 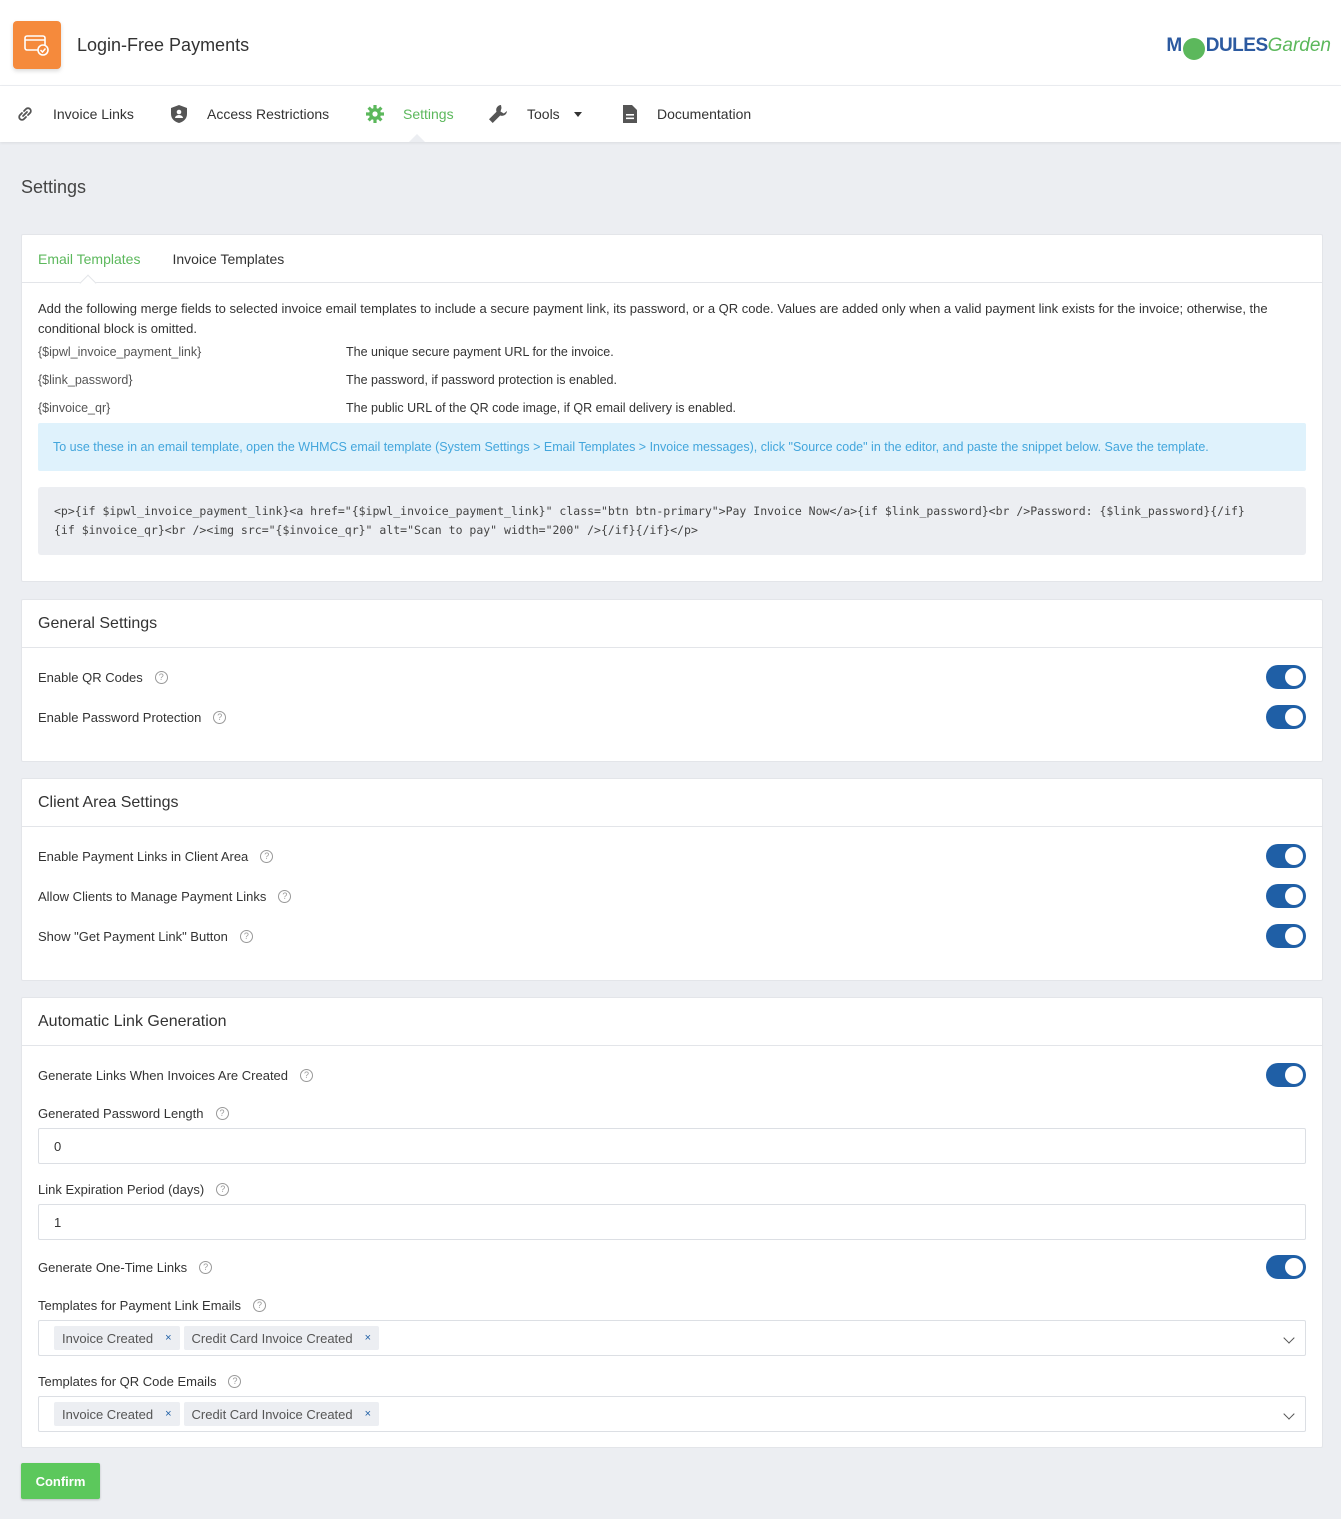 What do you see at coordinates (179, 114) in the screenshot?
I see `shield-icon` at bounding box center [179, 114].